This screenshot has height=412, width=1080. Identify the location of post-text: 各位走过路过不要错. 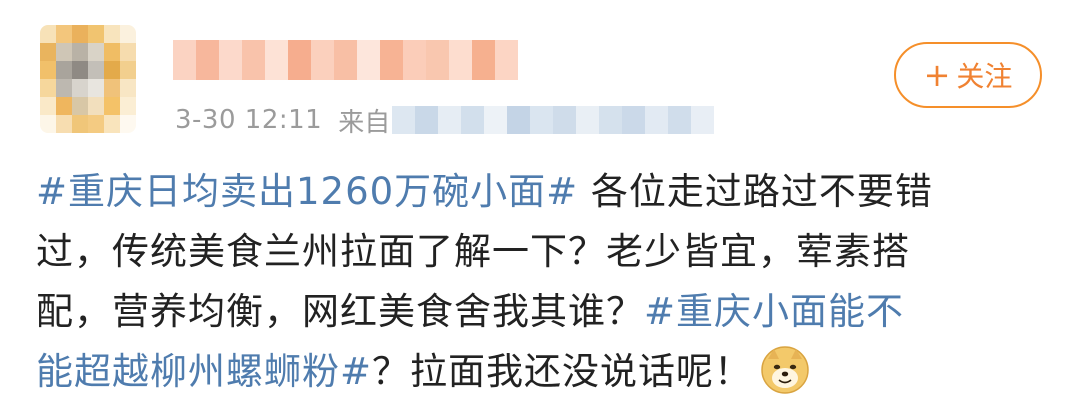
(755, 191).